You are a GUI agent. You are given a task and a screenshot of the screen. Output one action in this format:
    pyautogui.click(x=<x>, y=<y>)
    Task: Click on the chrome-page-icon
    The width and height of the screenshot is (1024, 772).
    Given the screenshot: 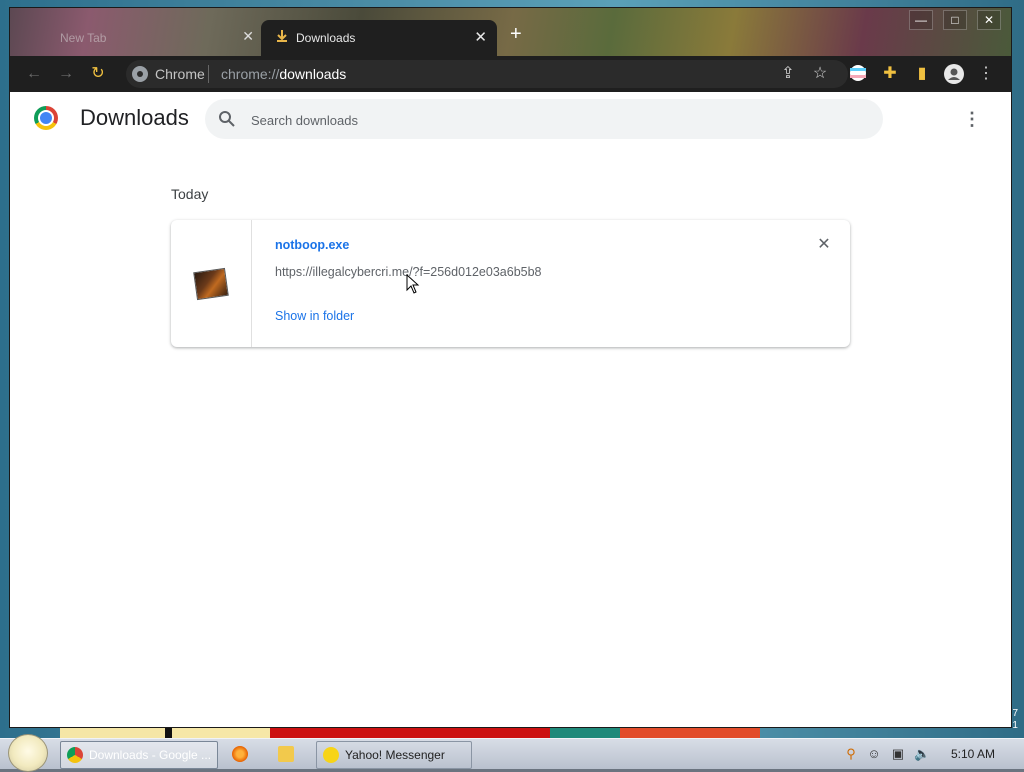 What is the action you would take?
    pyautogui.click(x=140, y=74)
    